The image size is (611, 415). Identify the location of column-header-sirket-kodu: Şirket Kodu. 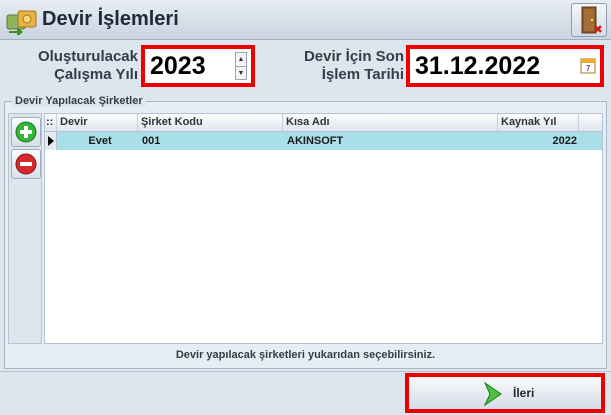
(210, 123).